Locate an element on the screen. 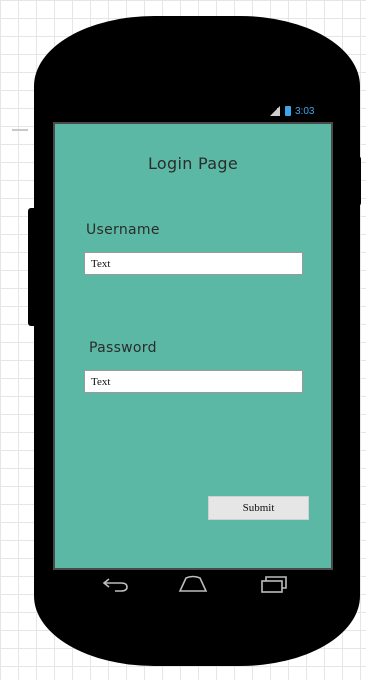  recent-apps-icon is located at coordinates (273, 584).